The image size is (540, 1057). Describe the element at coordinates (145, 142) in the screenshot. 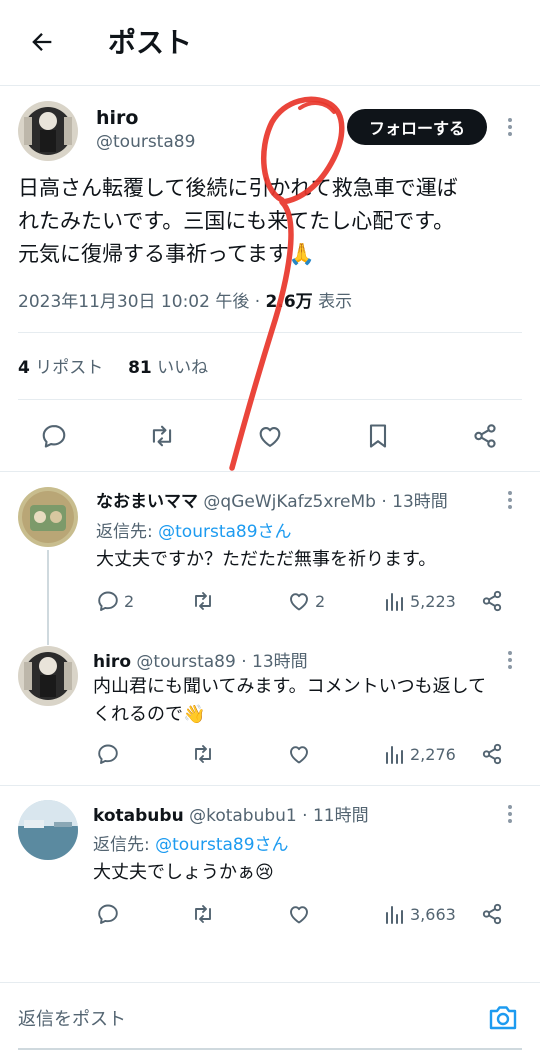

I see `author-handle: @toursta89` at that location.